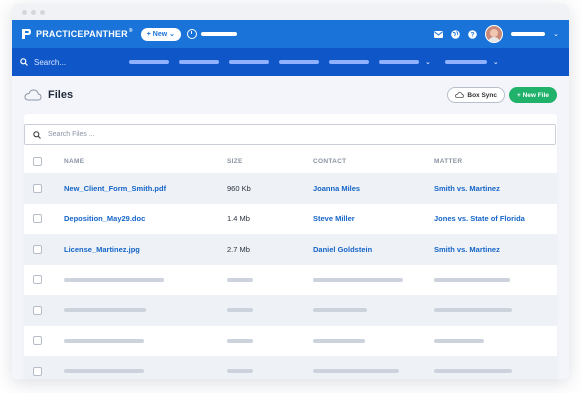 This screenshot has height=393, width=581. I want to click on mail-icon, so click(439, 34).